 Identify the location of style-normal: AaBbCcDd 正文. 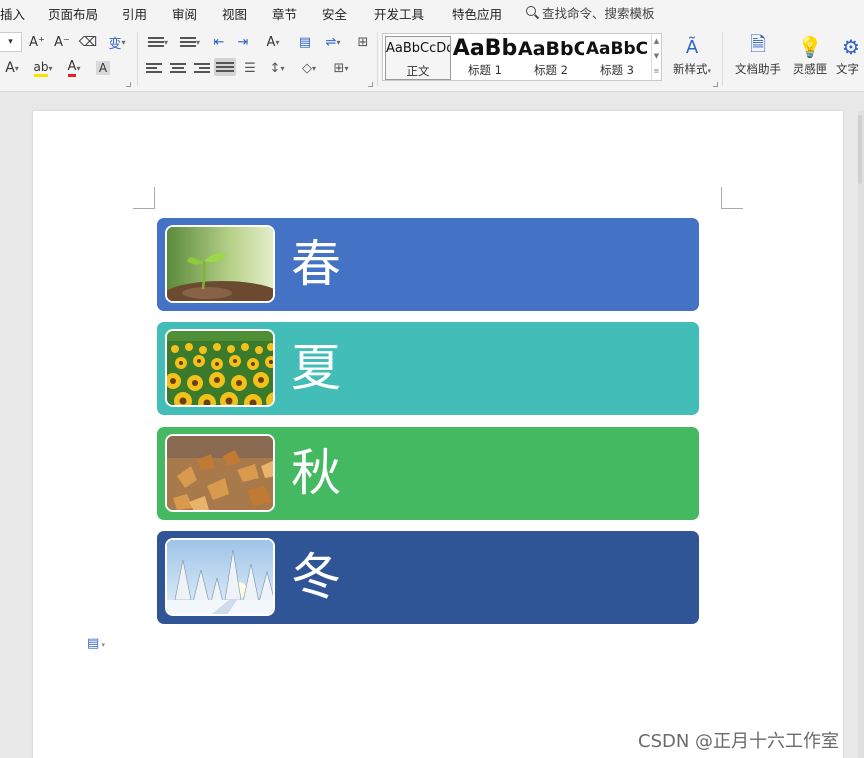
(418, 58).